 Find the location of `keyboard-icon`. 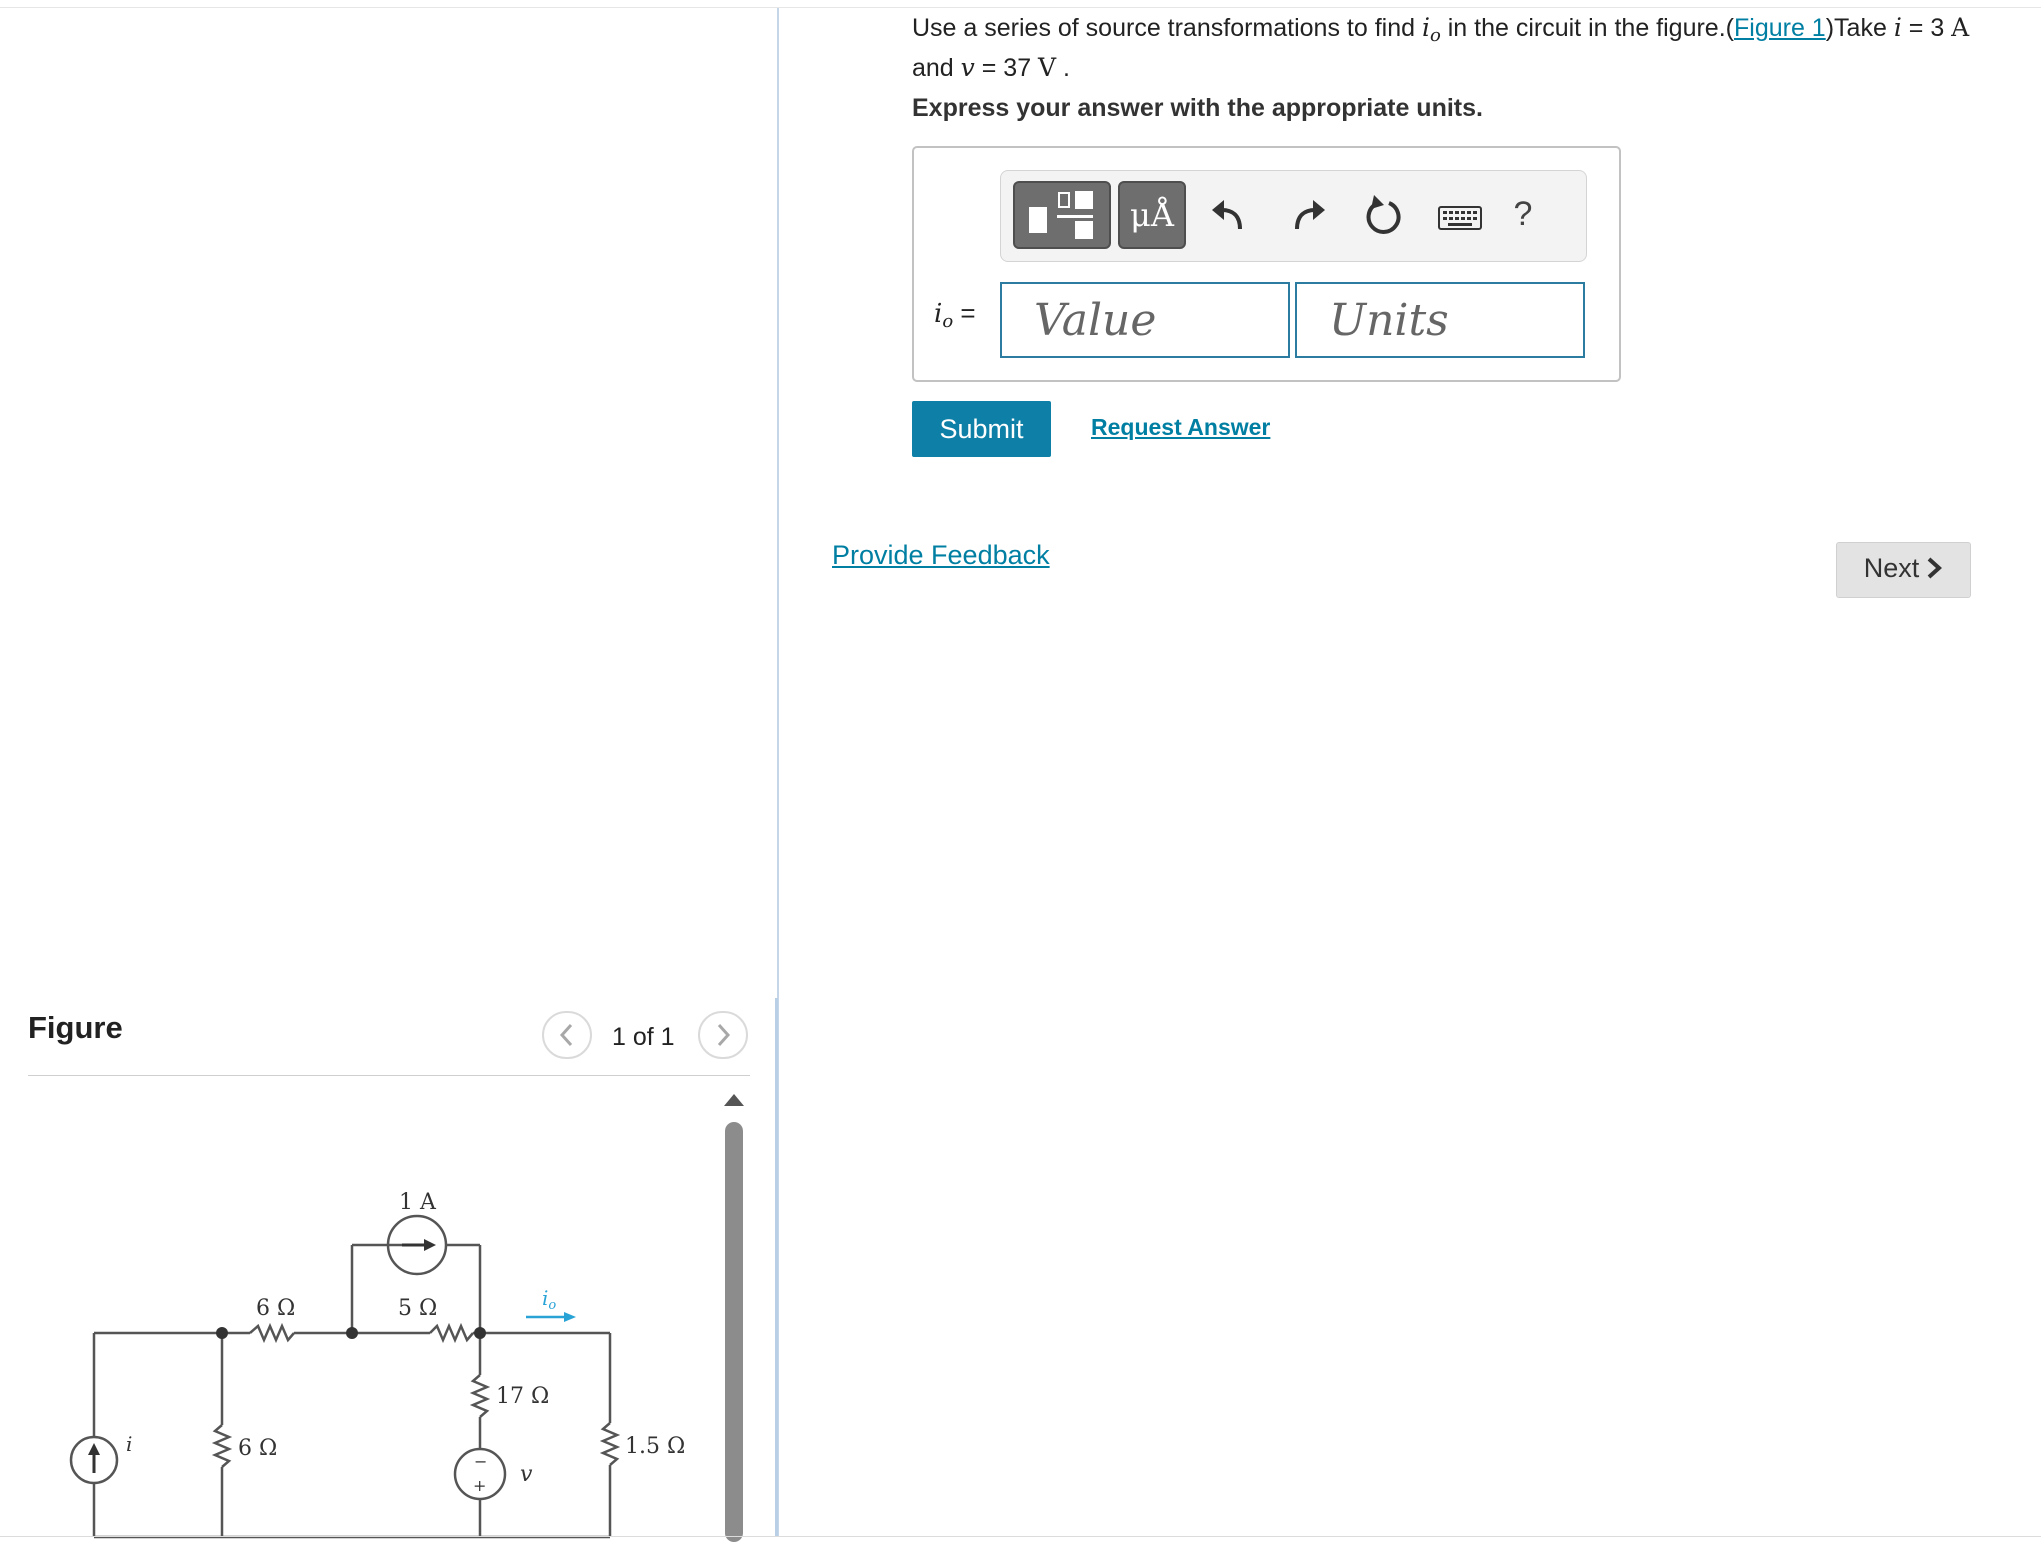

keyboard-icon is located at coordinates (1460, 218).